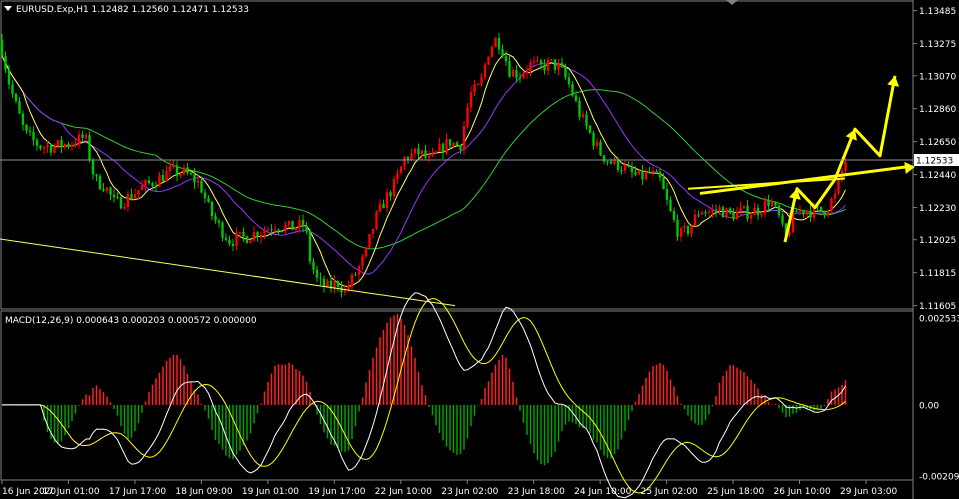  What do you see at coordinates (8, 8) in the screenshot?
I see `dropdown-triangle-icon` at bounding box center [8, 8].